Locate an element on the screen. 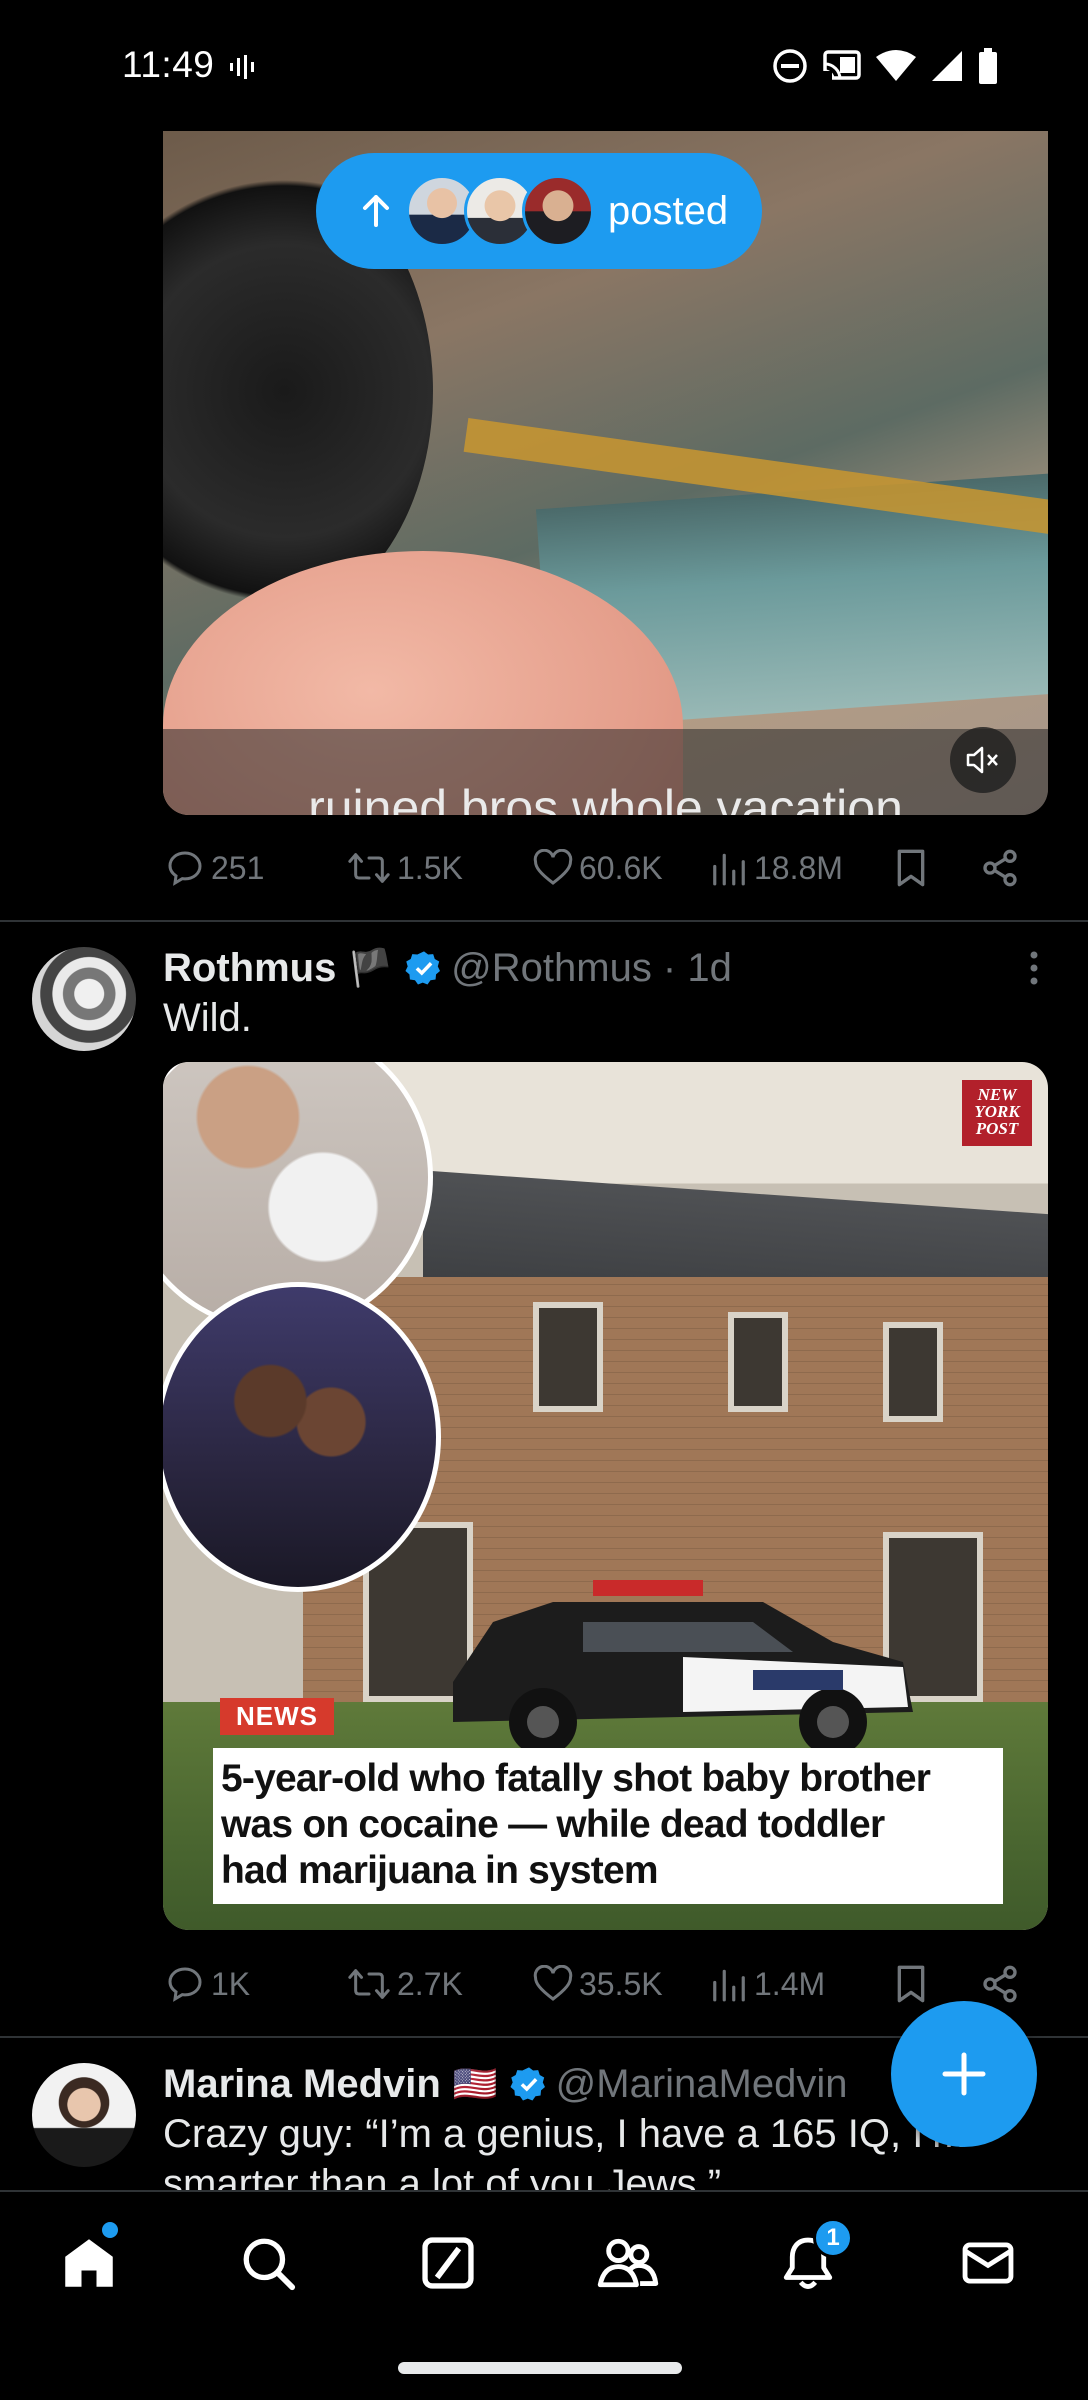  views-button: 1.4M is located at coordinates (767, 1984).